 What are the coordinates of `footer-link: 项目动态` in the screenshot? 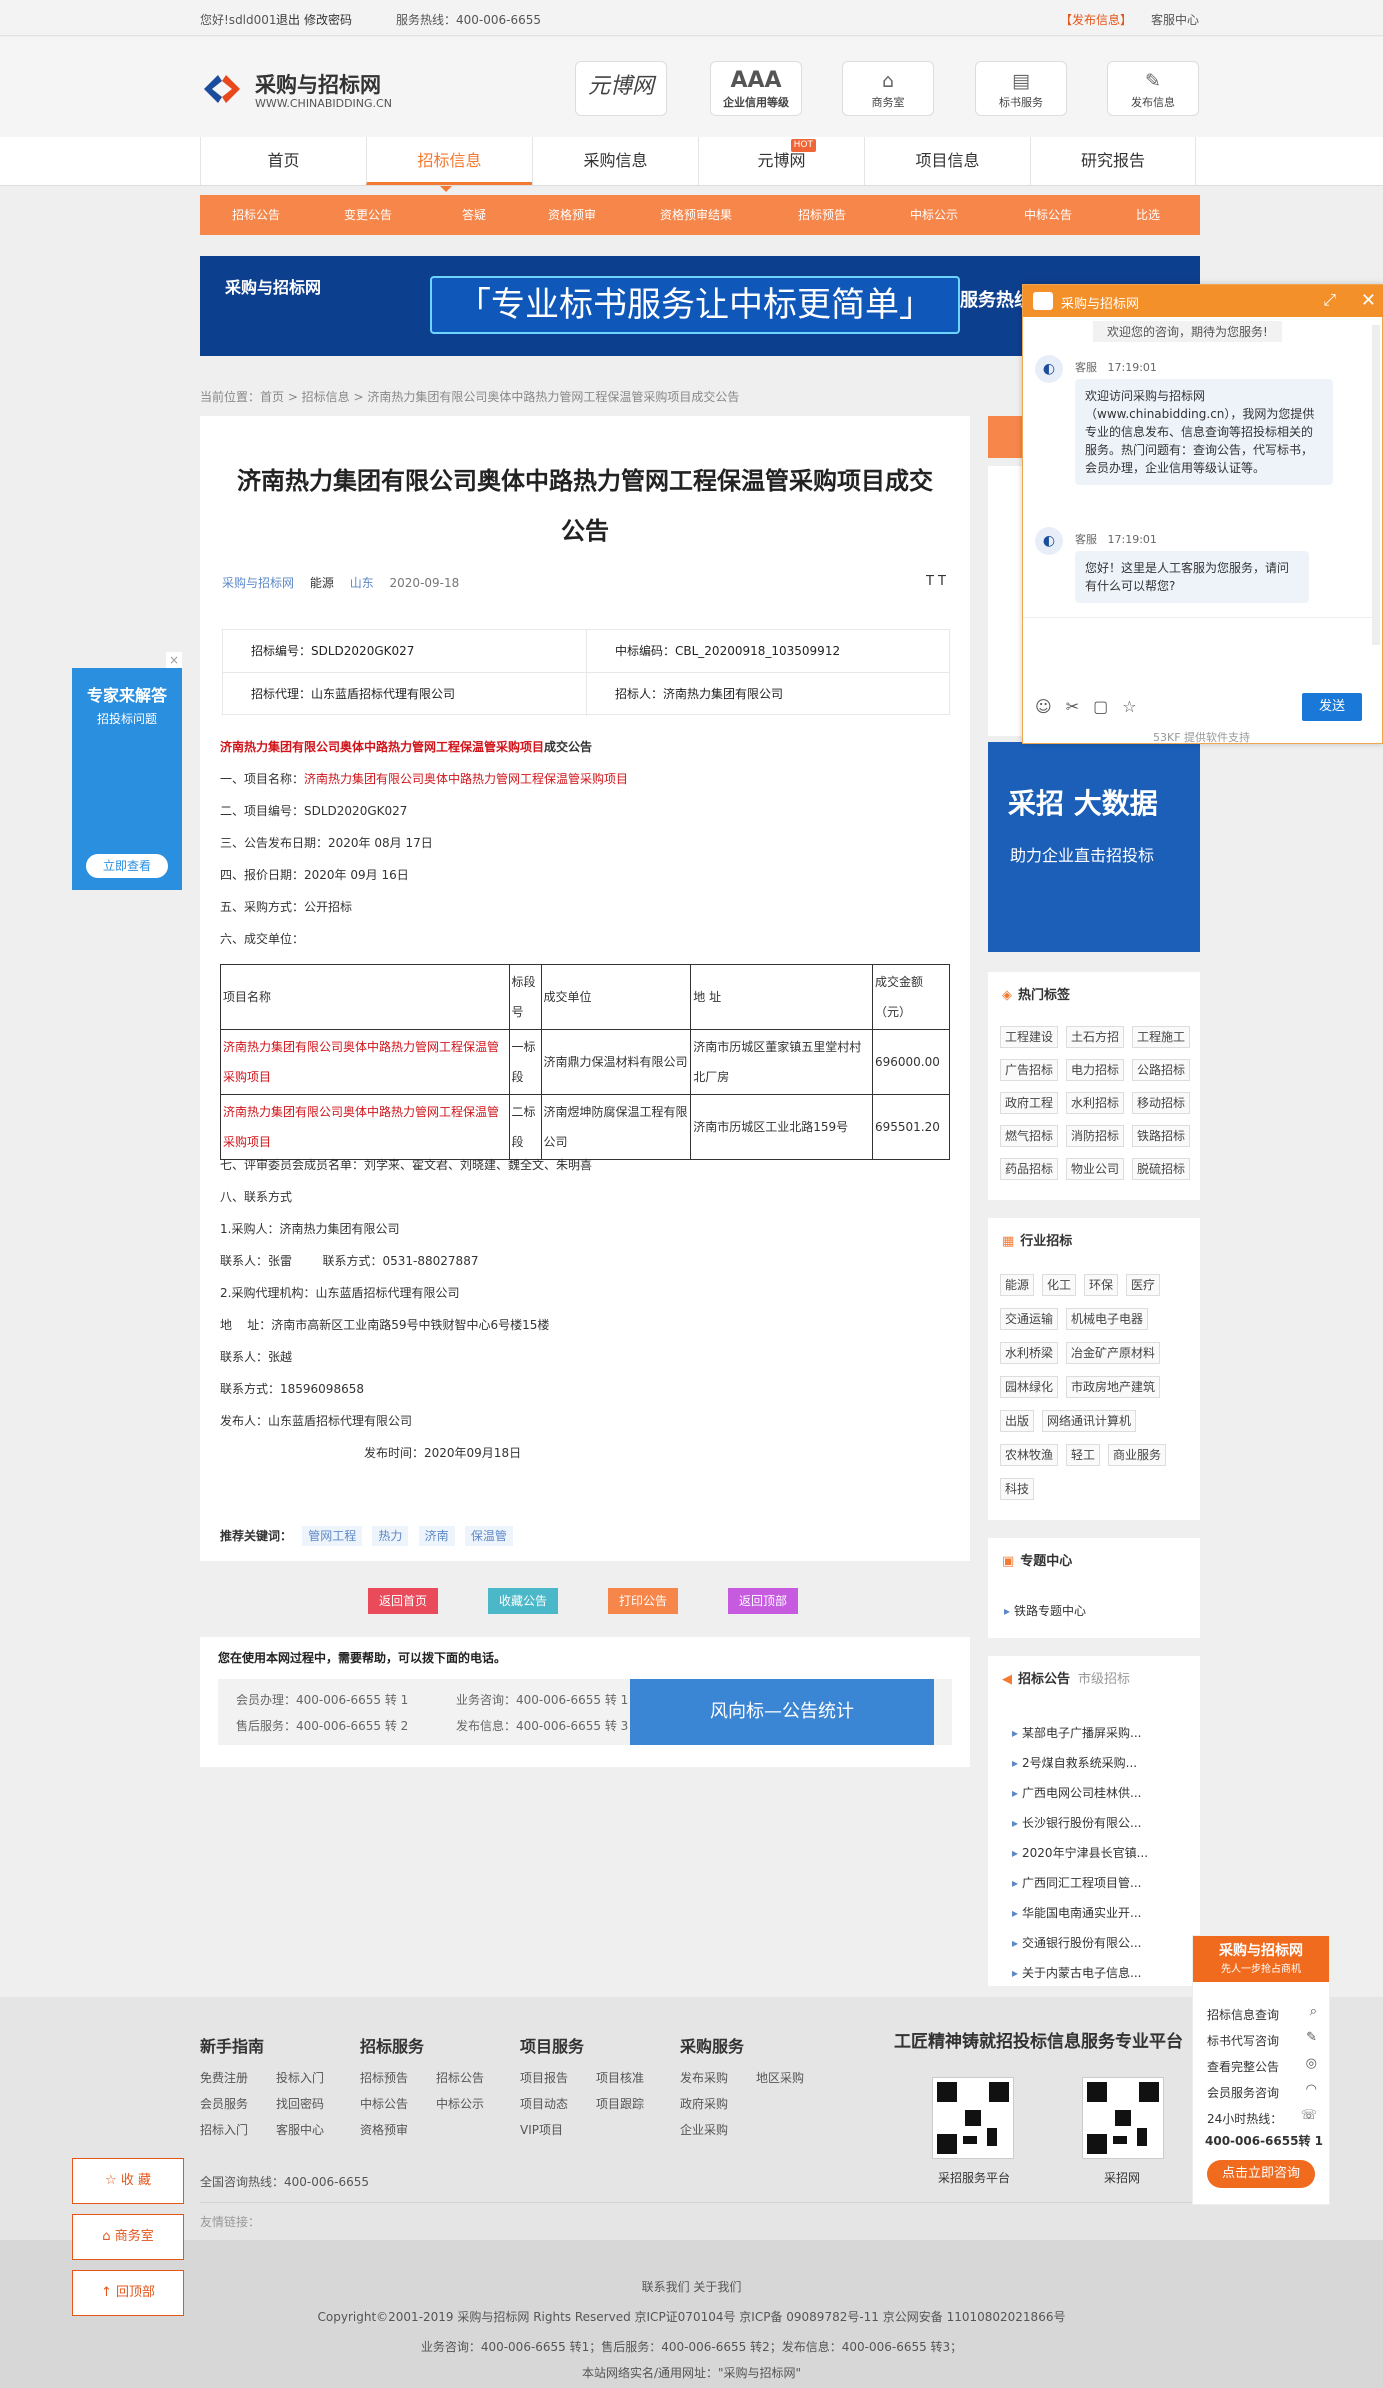 It's located at (544, 2103).